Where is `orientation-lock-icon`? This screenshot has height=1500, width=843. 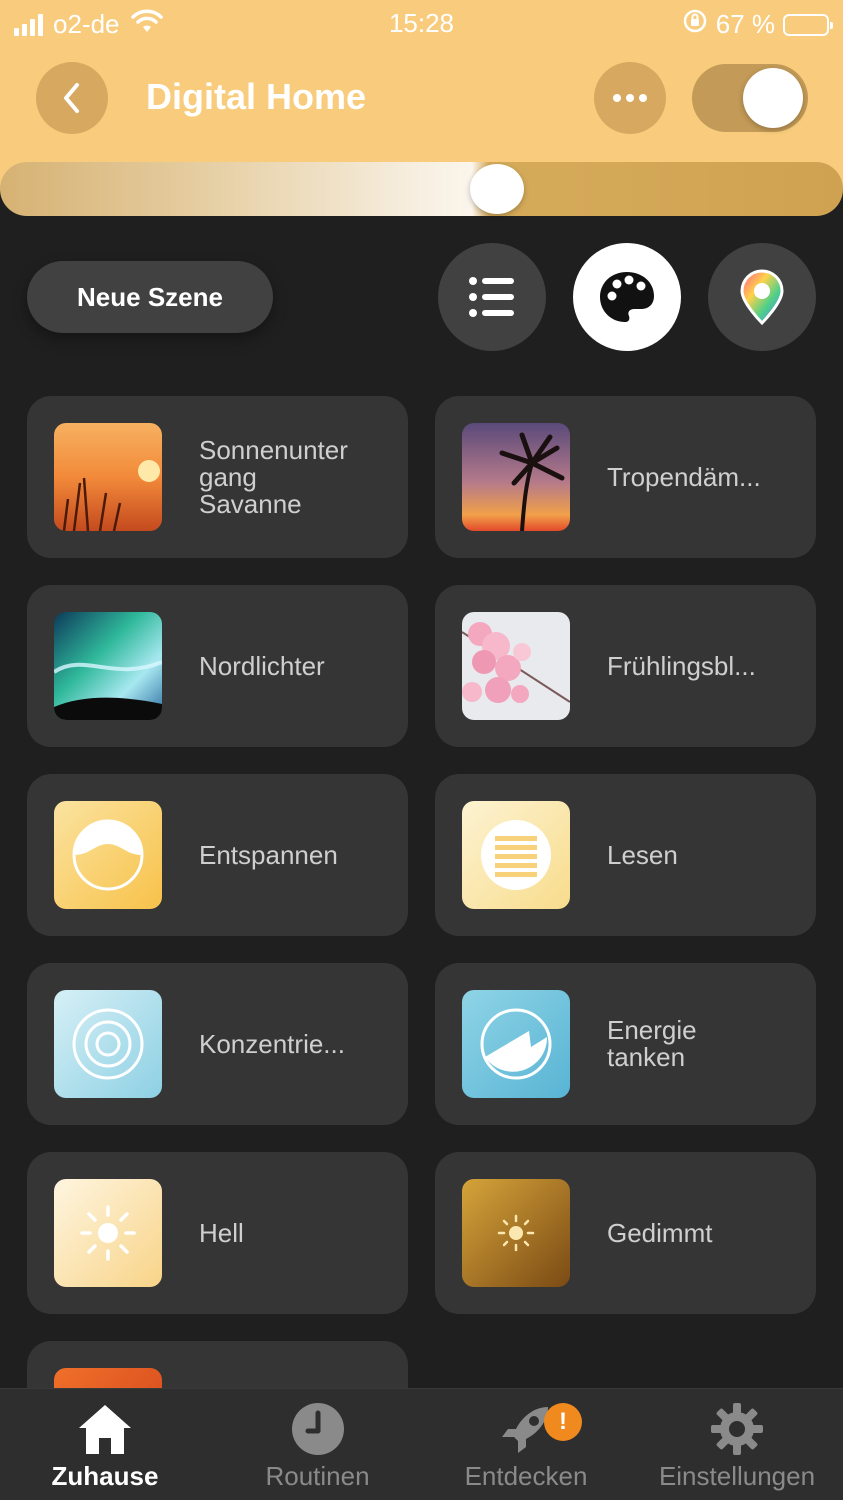 orientation-lock-icon is located at coordinates (695, 24).